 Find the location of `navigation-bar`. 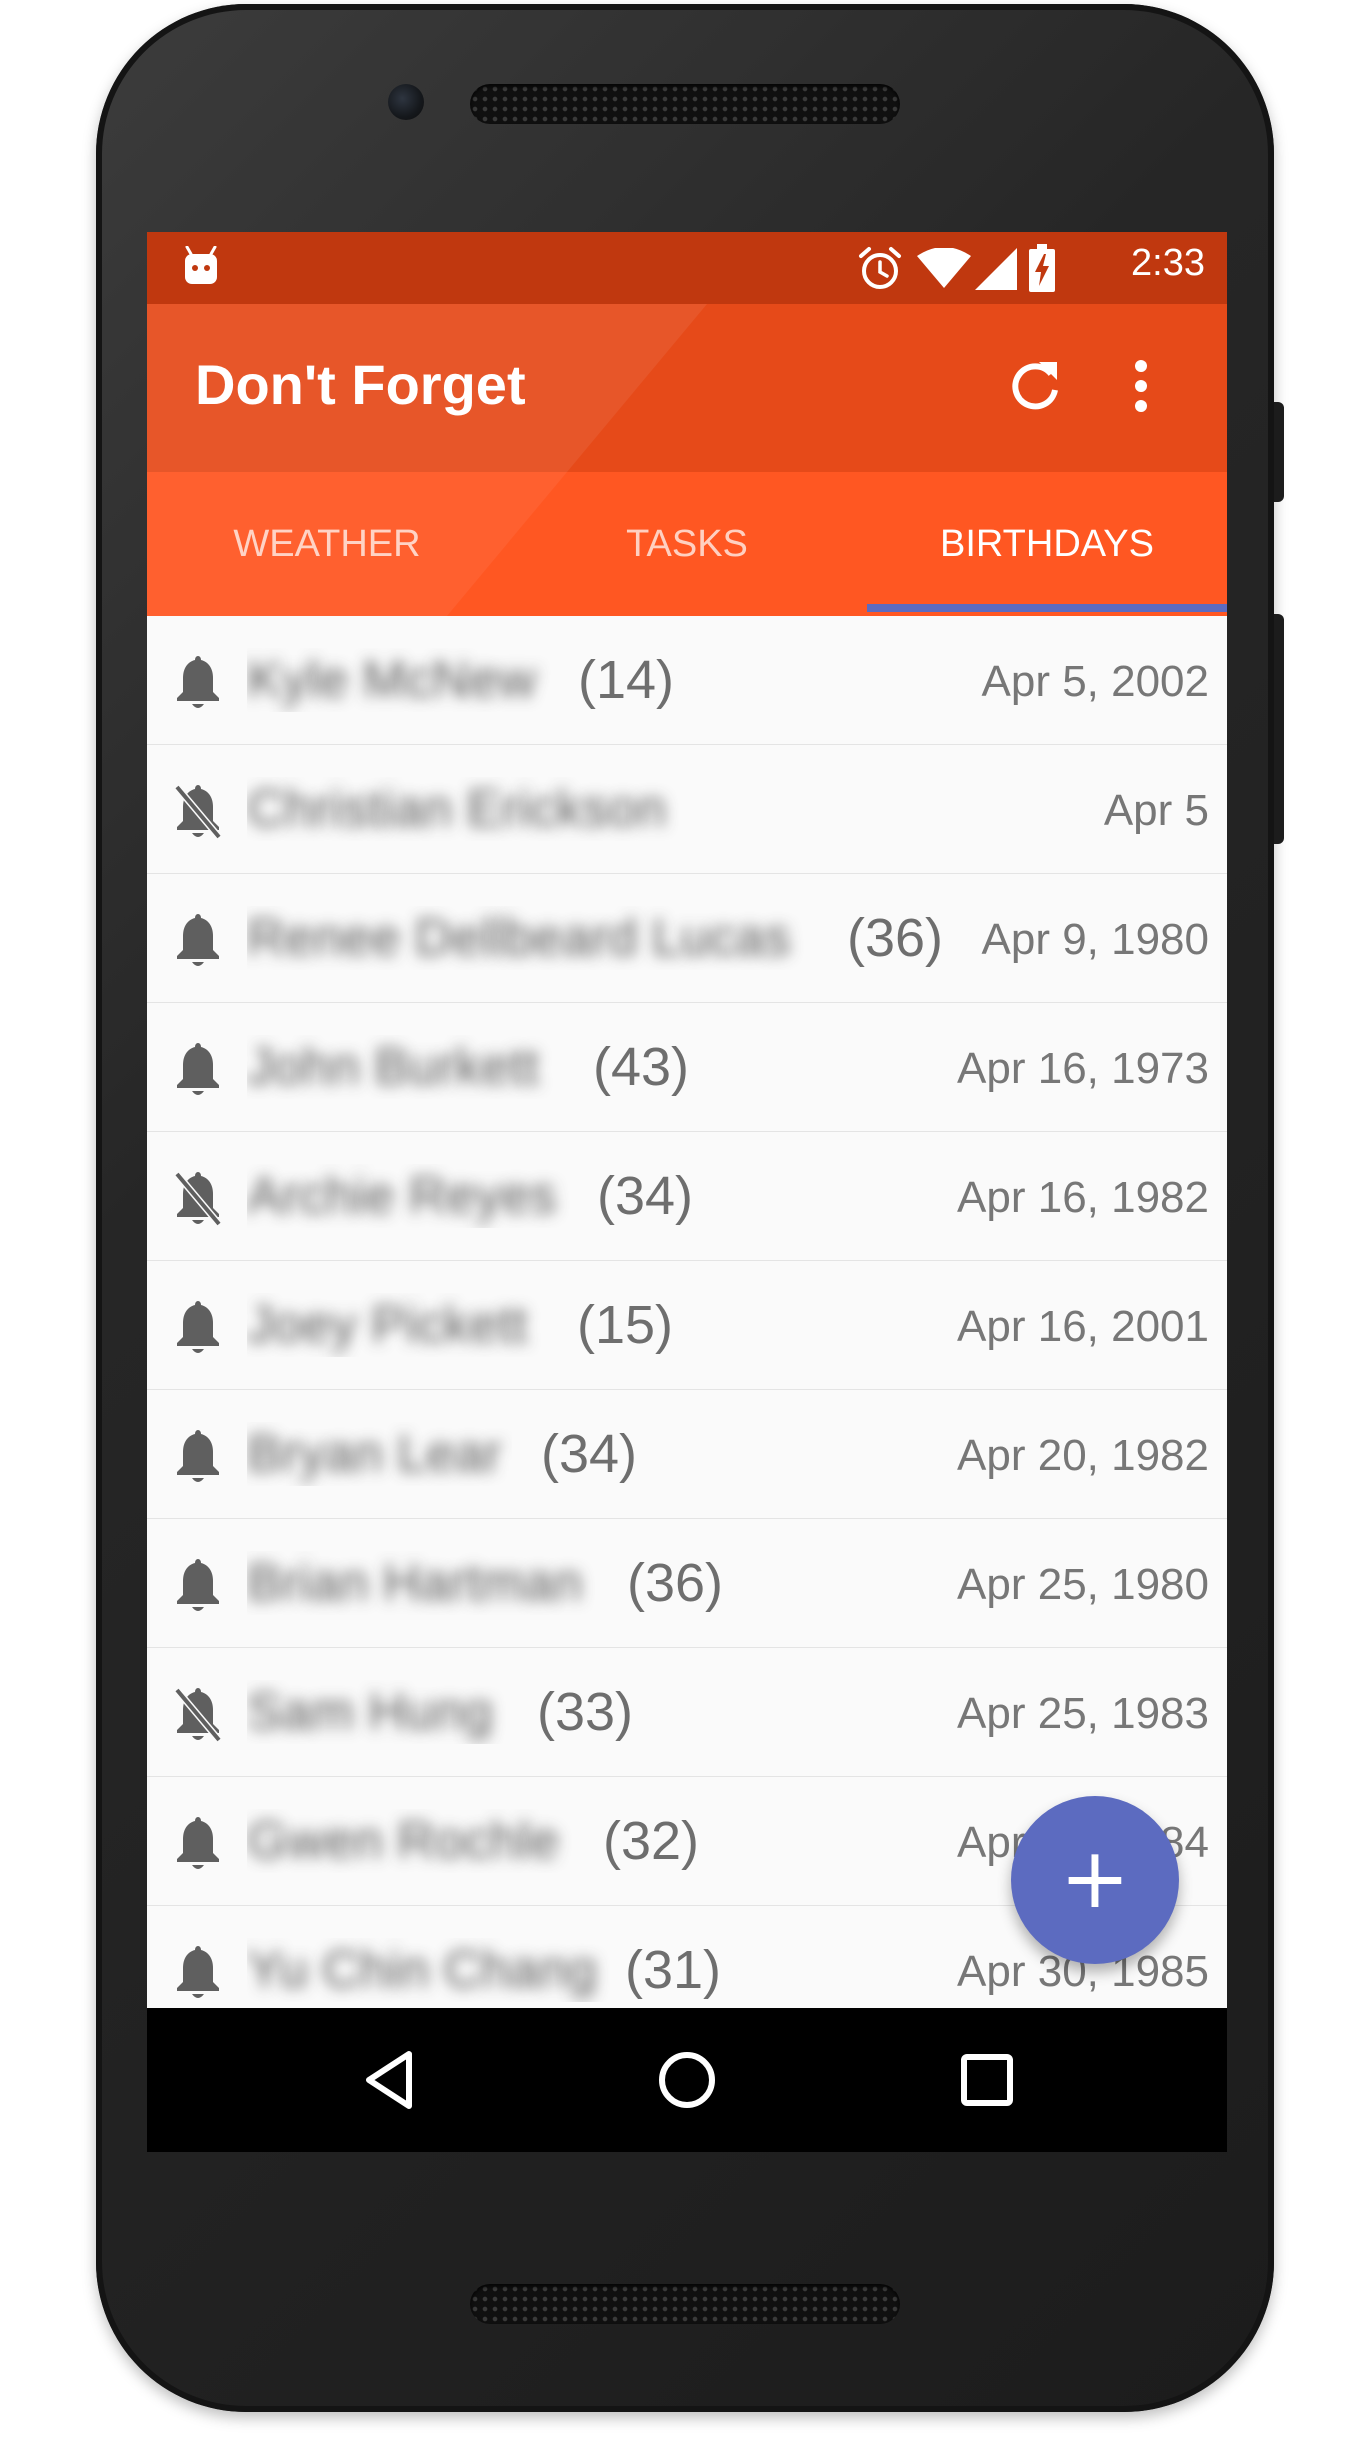

navigation-bar is located at coordinates (687, 2080).